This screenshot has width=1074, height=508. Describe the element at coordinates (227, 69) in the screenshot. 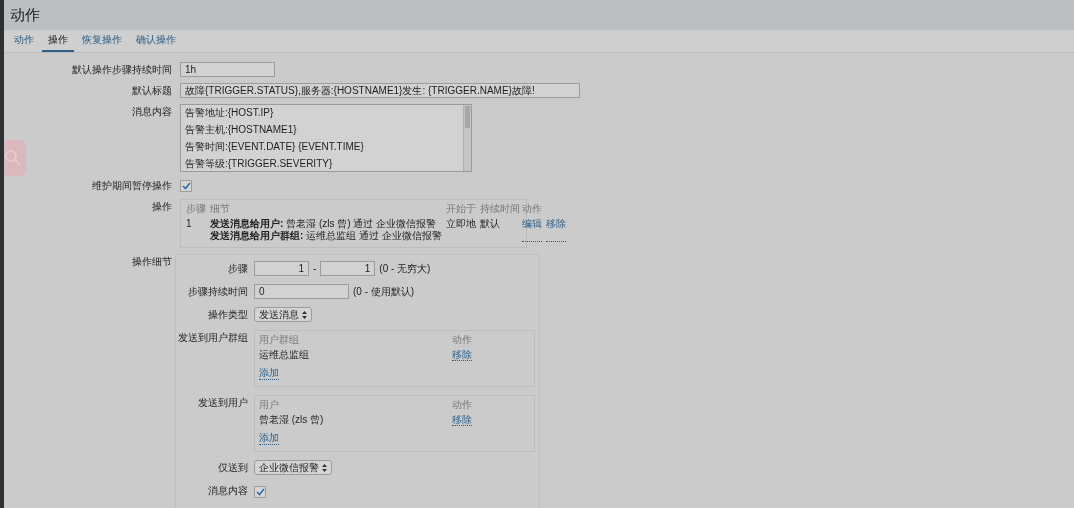

I see `input-field: 1h` at that location.